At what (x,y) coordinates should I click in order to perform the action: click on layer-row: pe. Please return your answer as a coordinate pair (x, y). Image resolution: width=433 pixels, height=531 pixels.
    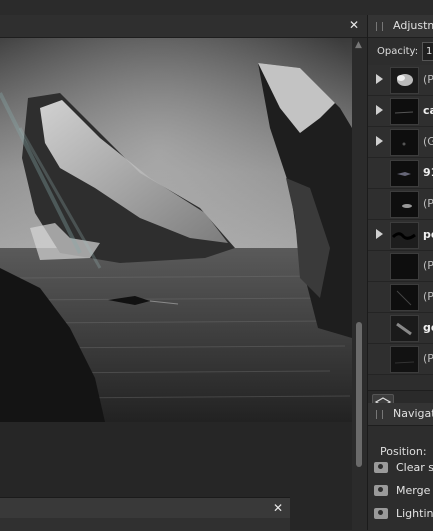
    Looking at the image, I should click on (400, 235).